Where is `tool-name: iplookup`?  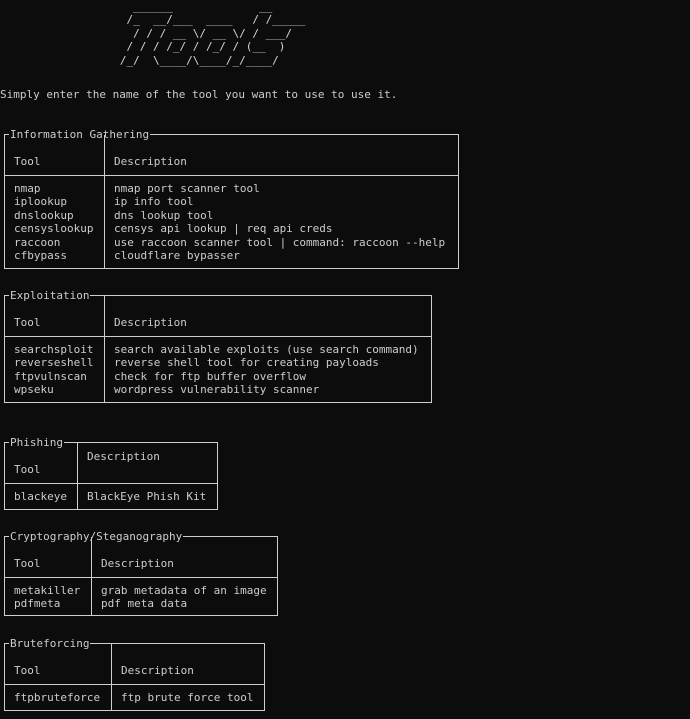 tool-name: iplookup is located at coordinates (40, 201).